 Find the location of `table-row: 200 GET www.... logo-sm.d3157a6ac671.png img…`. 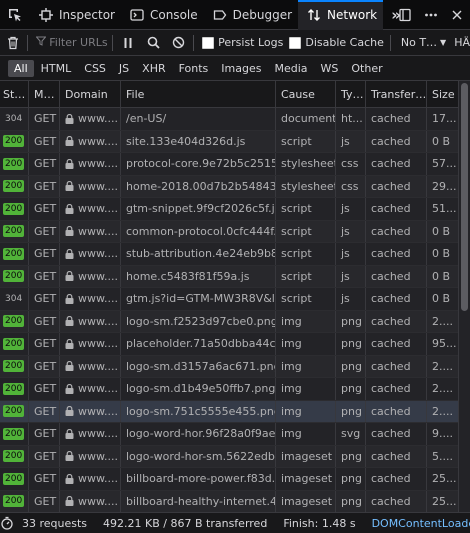

table-row: 200 GET www.... logo-sm.d3157a6ac671.png img… is located at coordinates (229, 366).